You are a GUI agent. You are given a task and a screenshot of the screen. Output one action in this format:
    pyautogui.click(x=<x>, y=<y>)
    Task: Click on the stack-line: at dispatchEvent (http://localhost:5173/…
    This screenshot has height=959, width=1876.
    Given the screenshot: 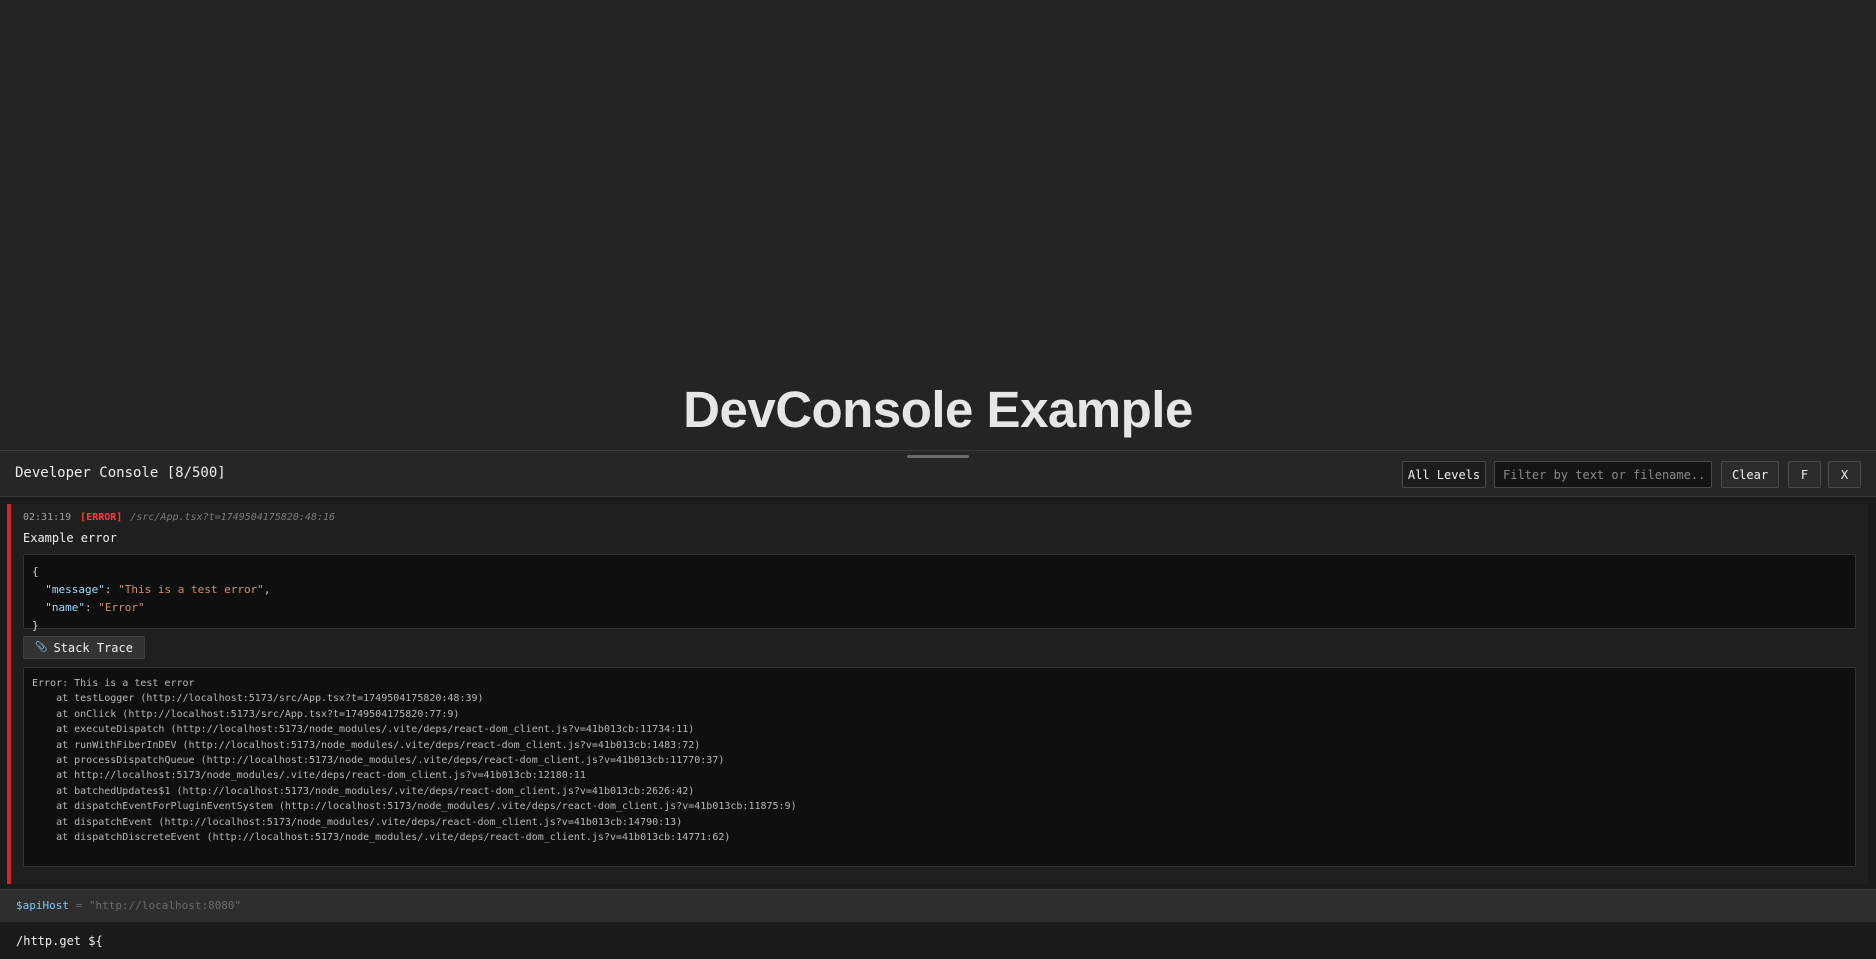 What is the action you would take?
    pyautogui.click(x=357, y=822)
    